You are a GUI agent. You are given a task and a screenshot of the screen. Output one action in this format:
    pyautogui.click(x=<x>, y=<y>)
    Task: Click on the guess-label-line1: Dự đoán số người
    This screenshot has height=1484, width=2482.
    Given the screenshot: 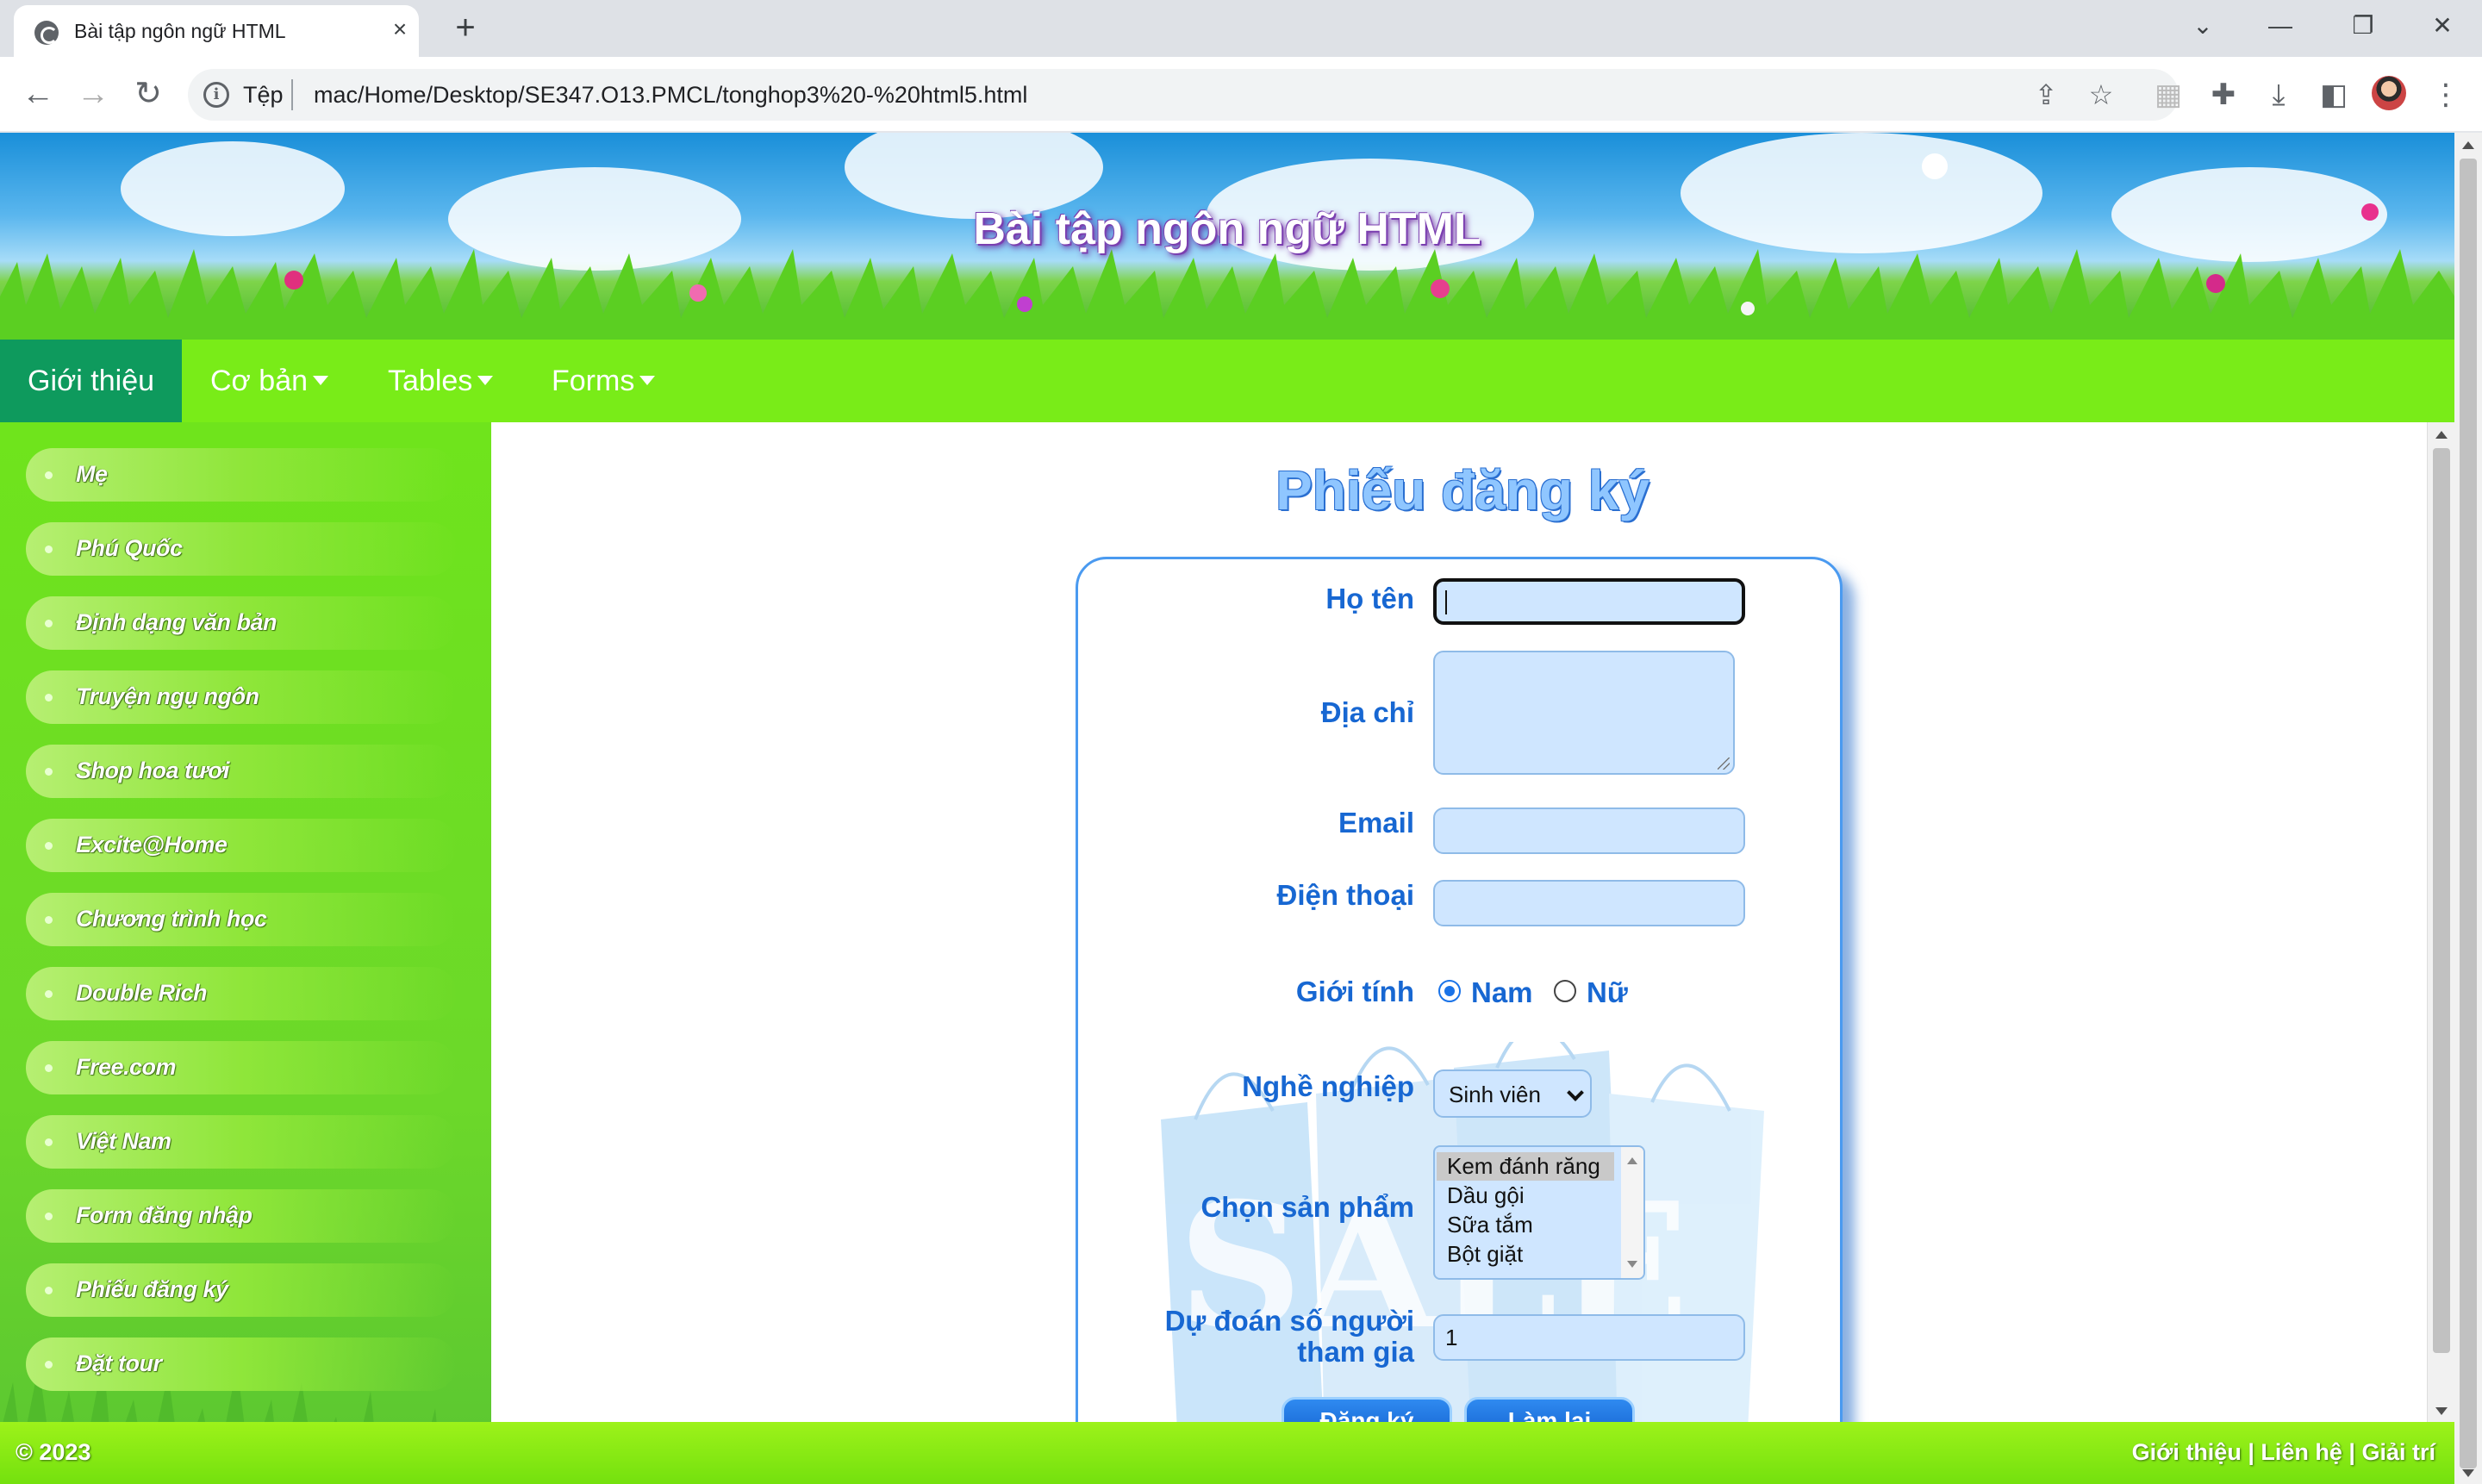 What is the action you would take?
    pyautogui.click(x=1289, y=1321)
    